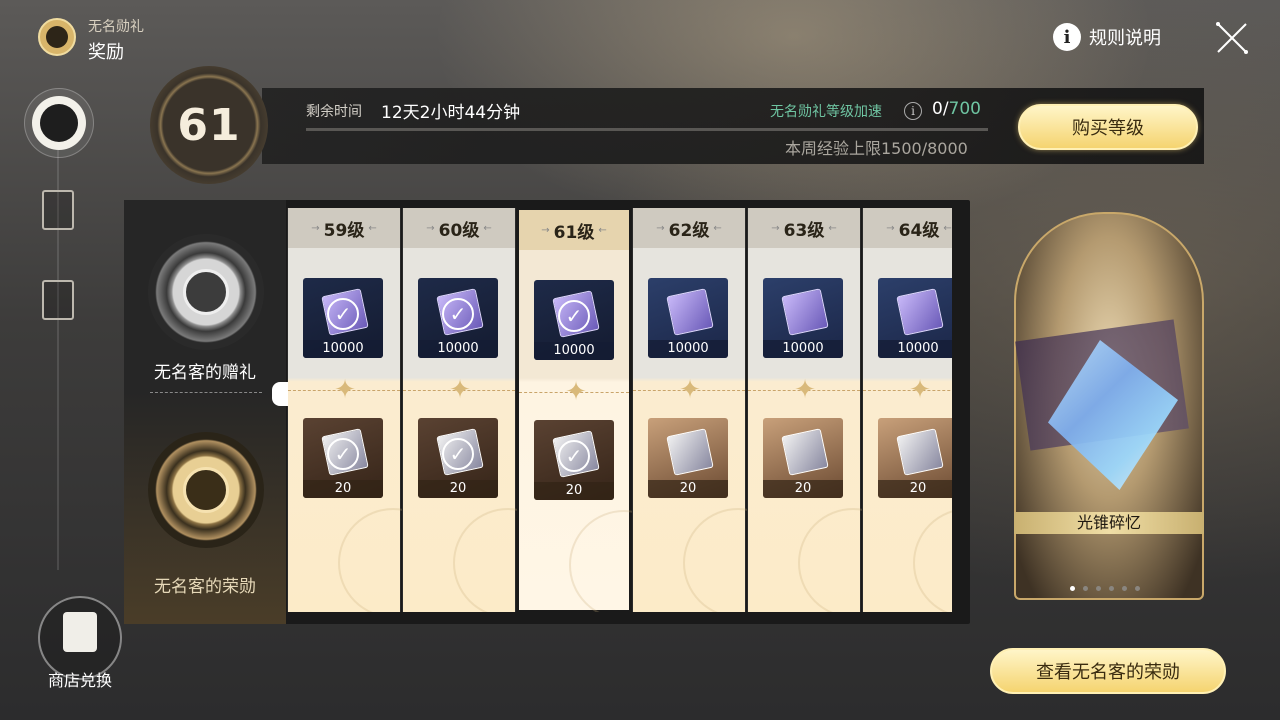 Image resolution: width=1280 pixels, height=720 pixels. I want to click on shop-exchange-label: 商店兑换, so click(79, 680).